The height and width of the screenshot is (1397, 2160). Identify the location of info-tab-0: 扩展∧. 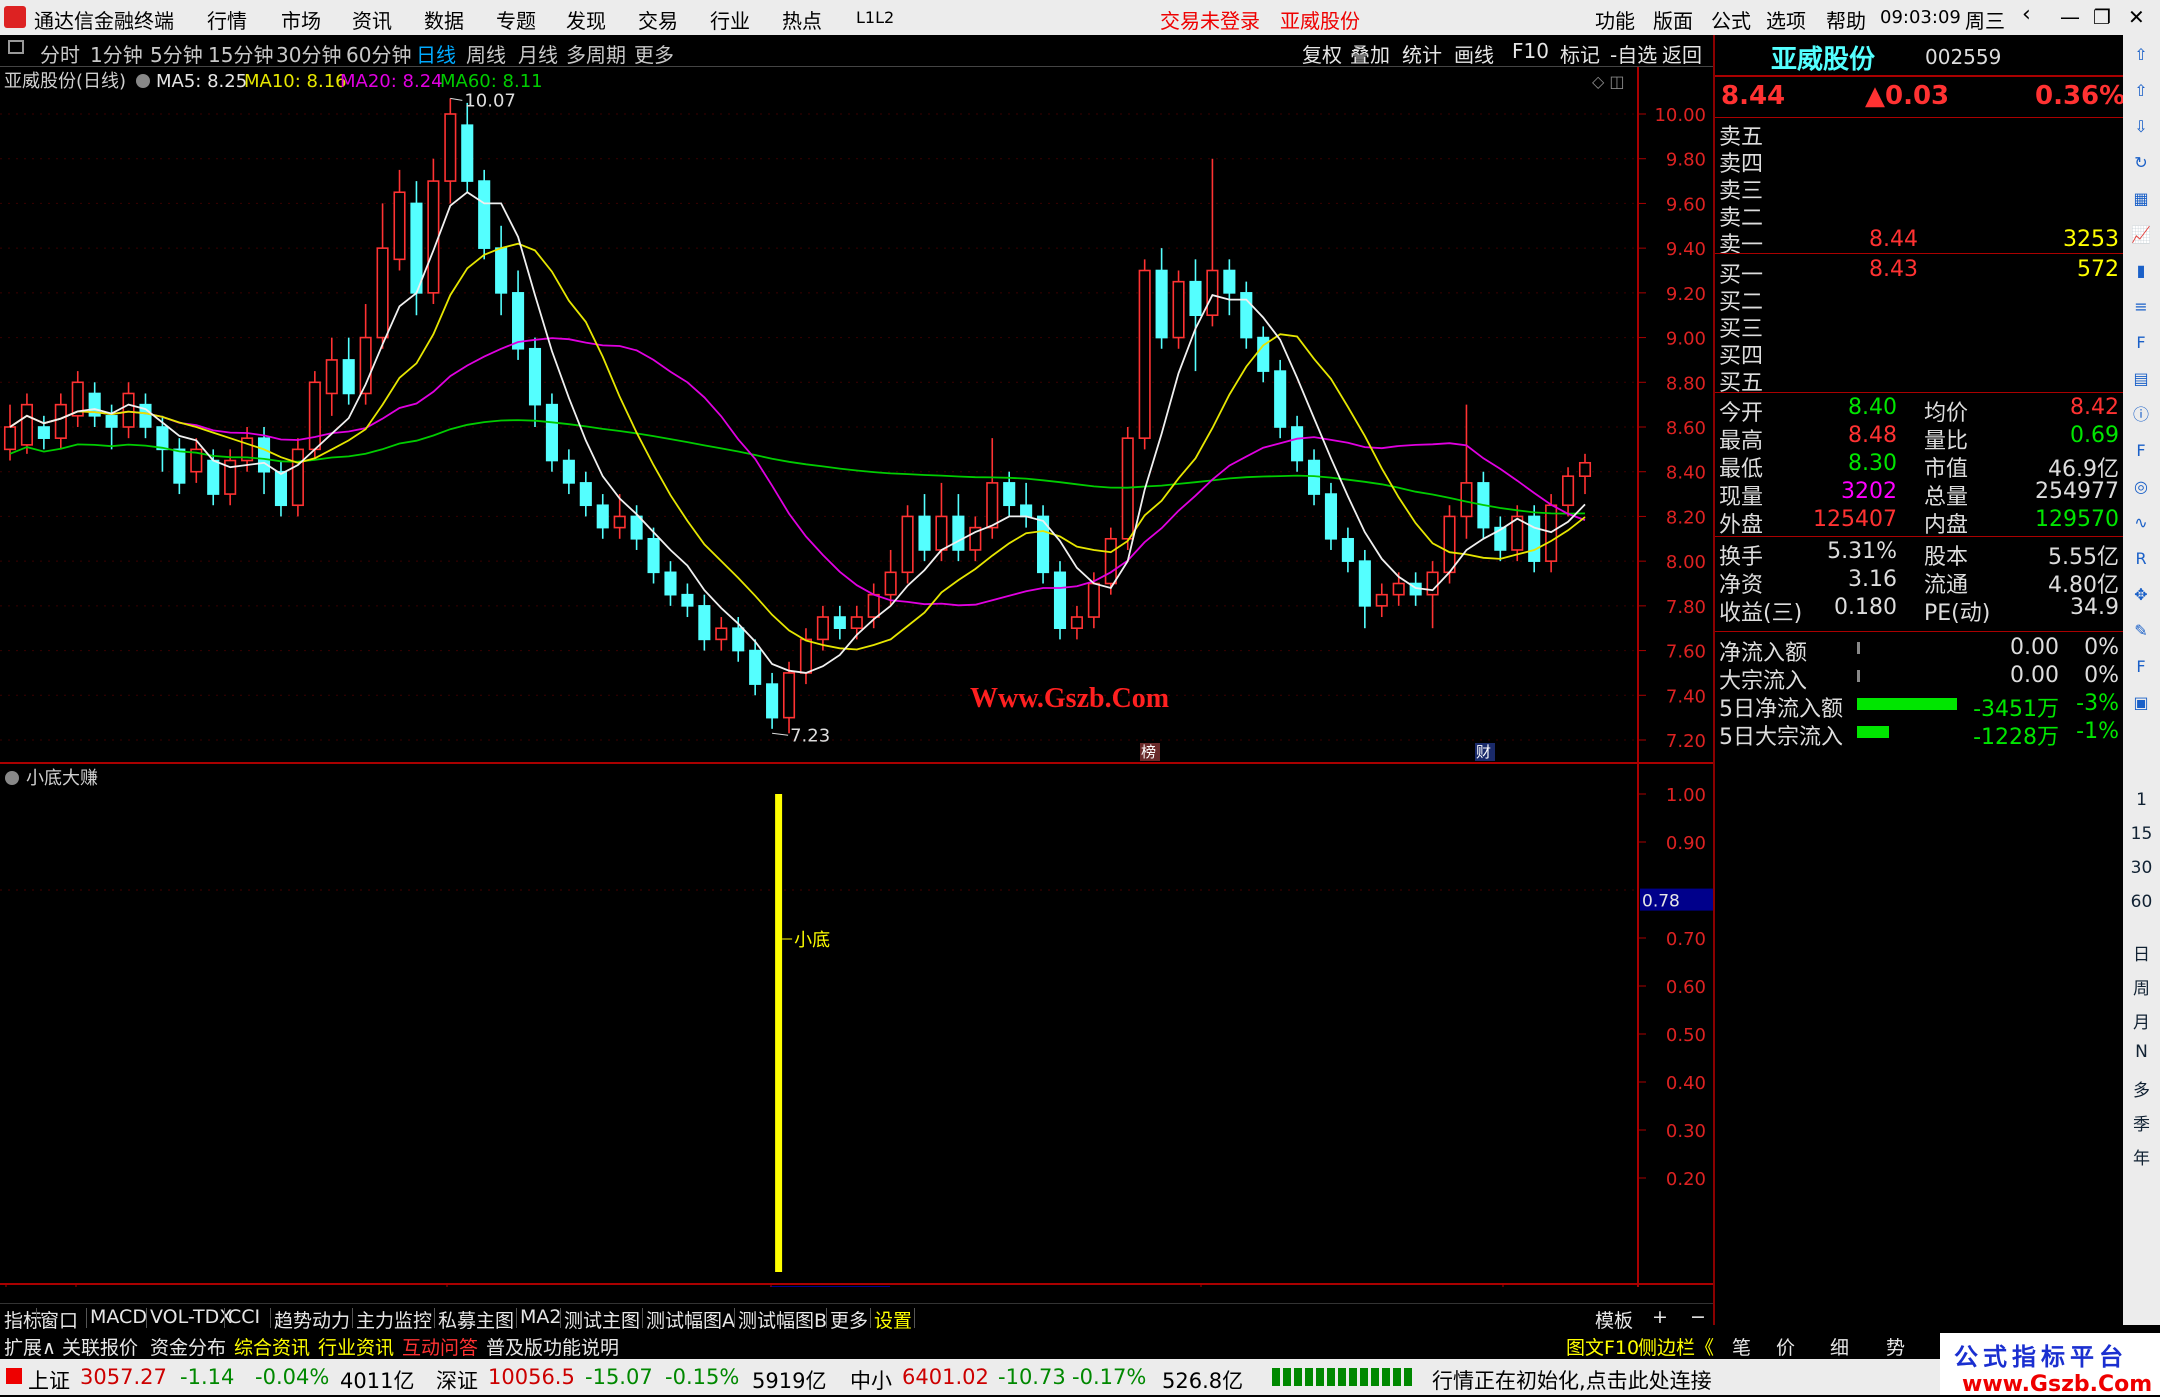
(30, 1346).